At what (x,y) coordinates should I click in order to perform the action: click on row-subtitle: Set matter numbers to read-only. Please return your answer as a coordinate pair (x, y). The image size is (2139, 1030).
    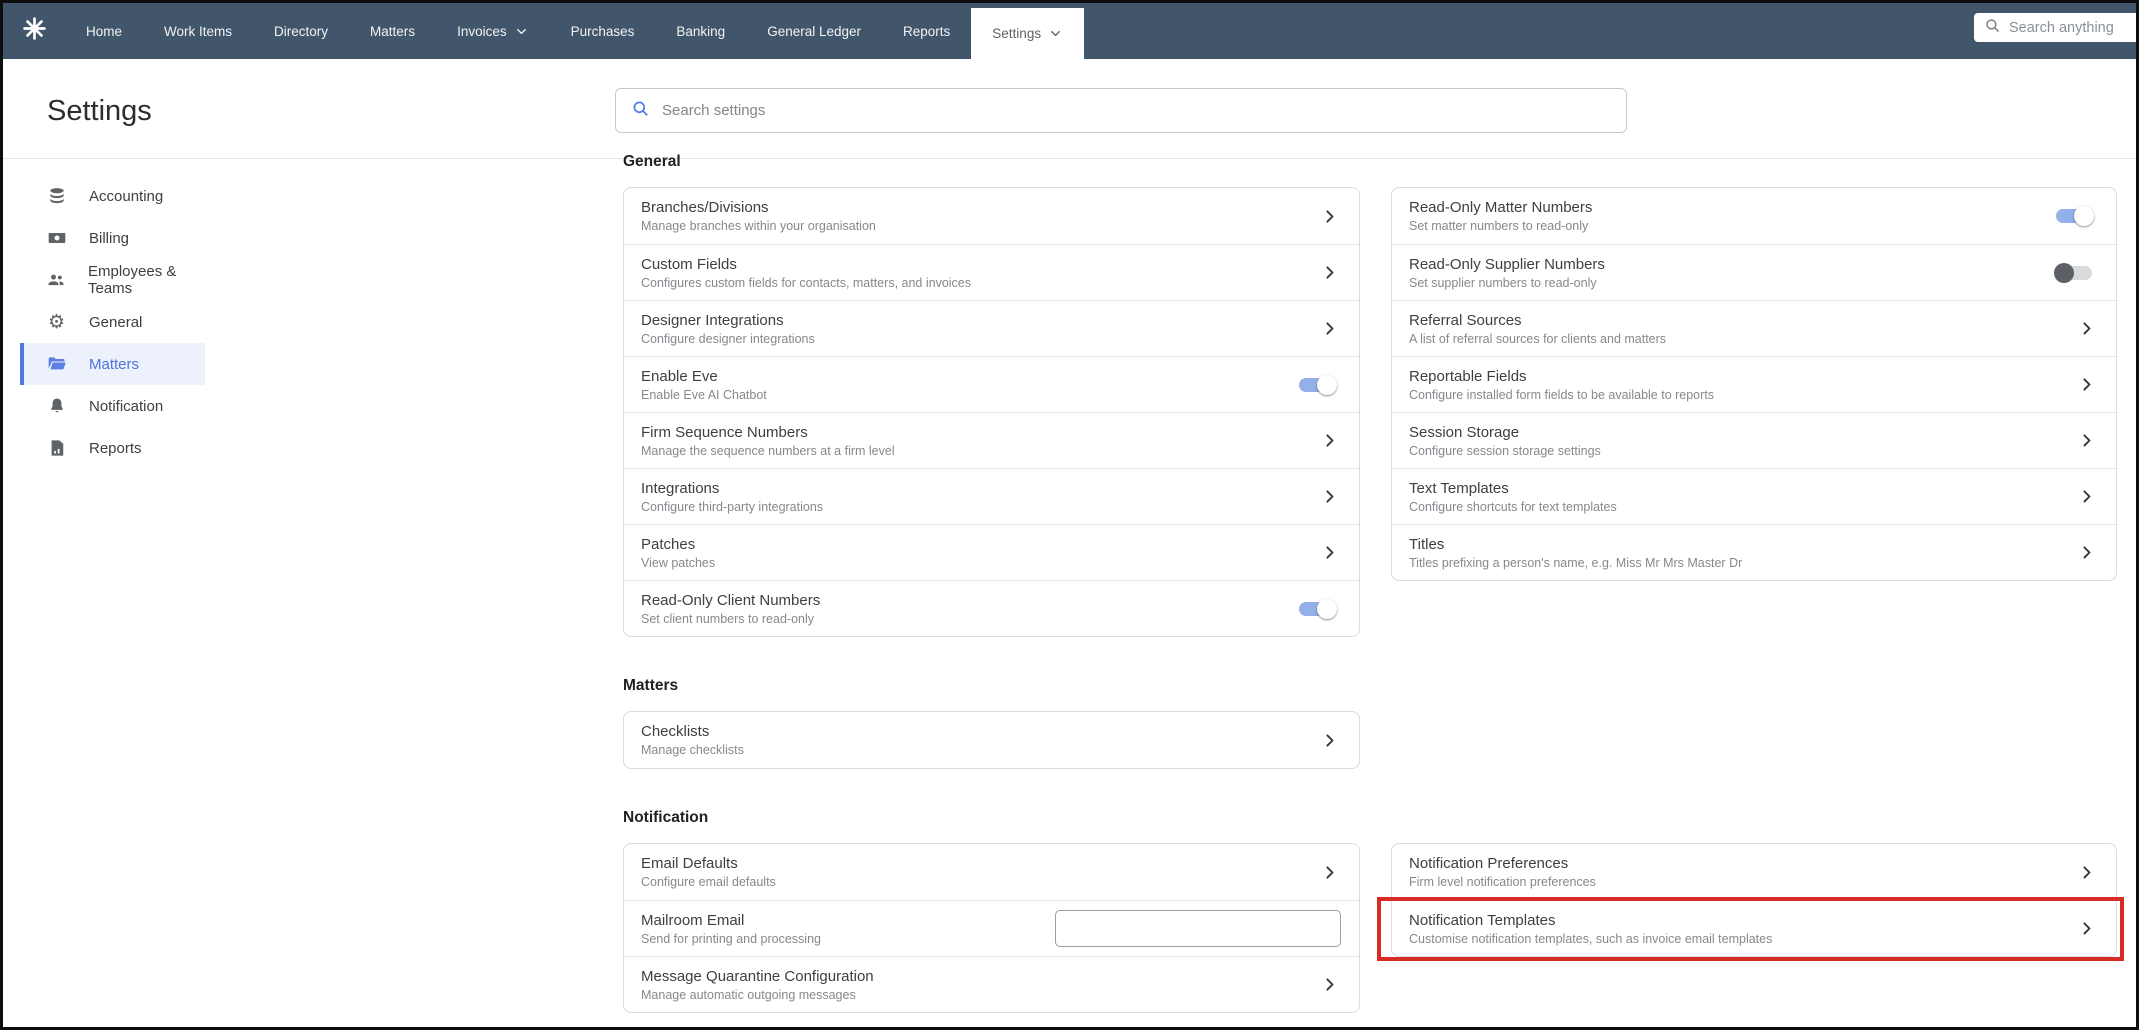
    Looking at the image, I should click on (1499, 226).